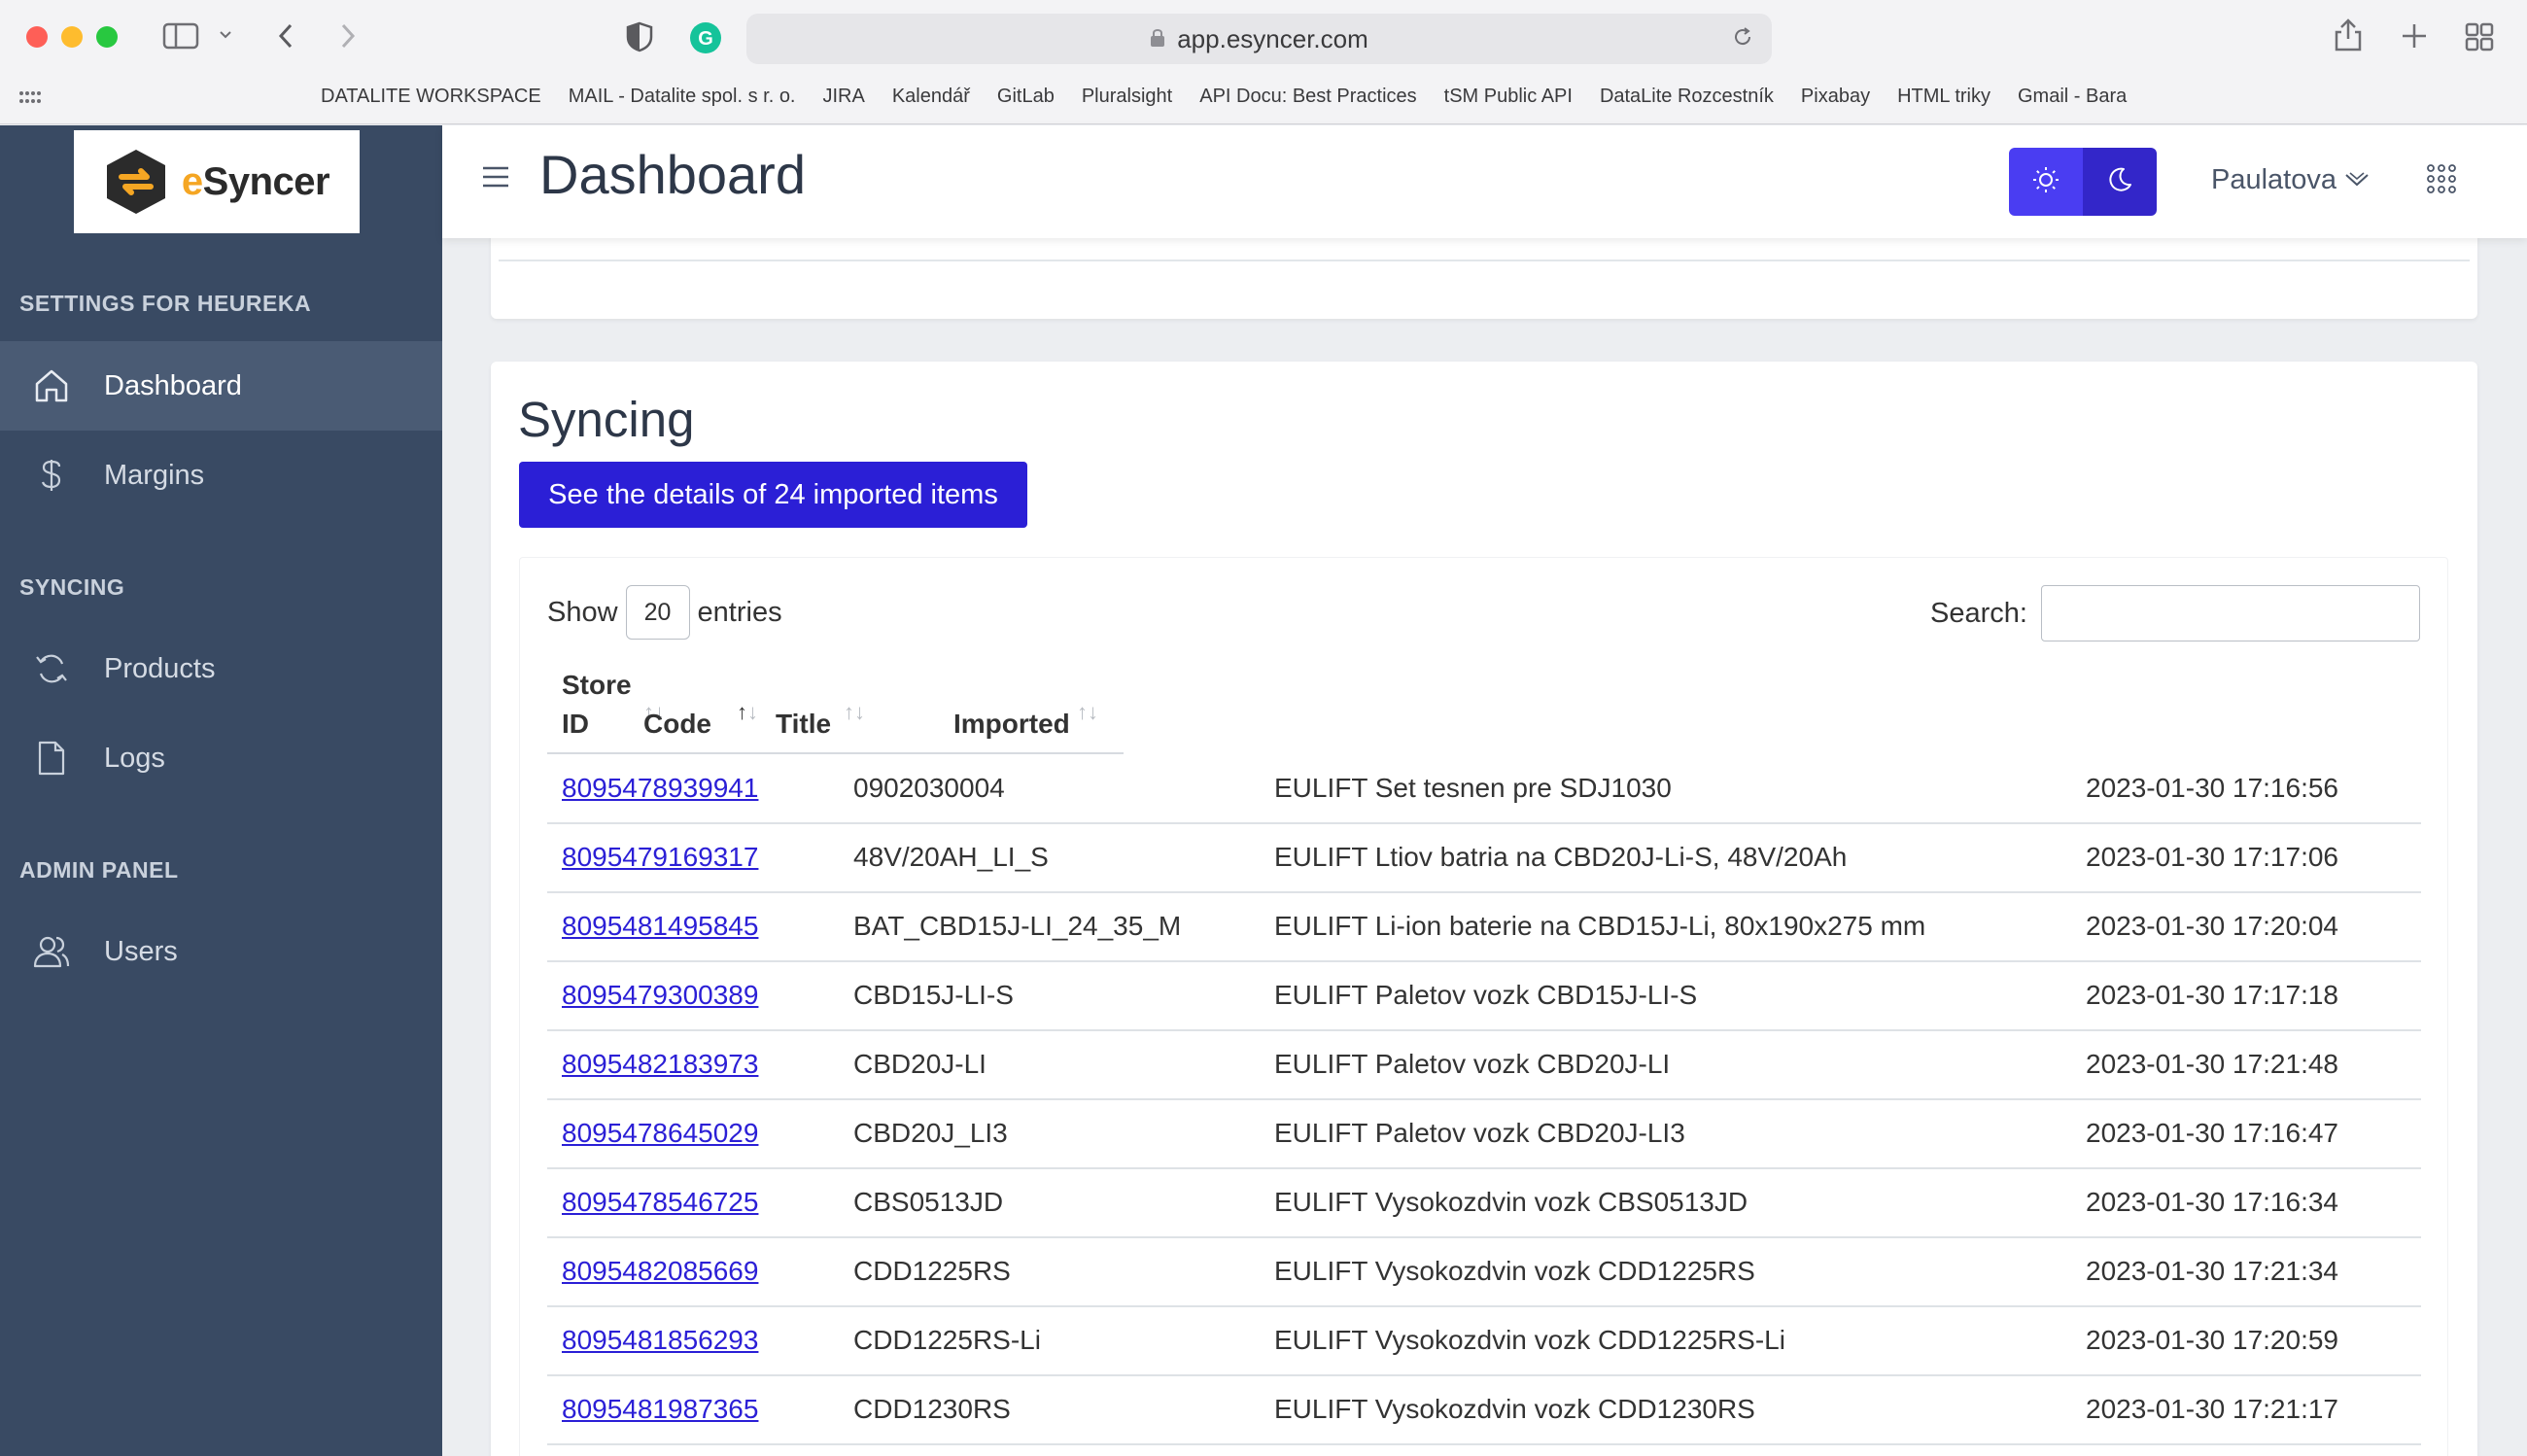 The height and width of the screenshot is (1456, 2527). I want to click on divider, so click(1484, 260).